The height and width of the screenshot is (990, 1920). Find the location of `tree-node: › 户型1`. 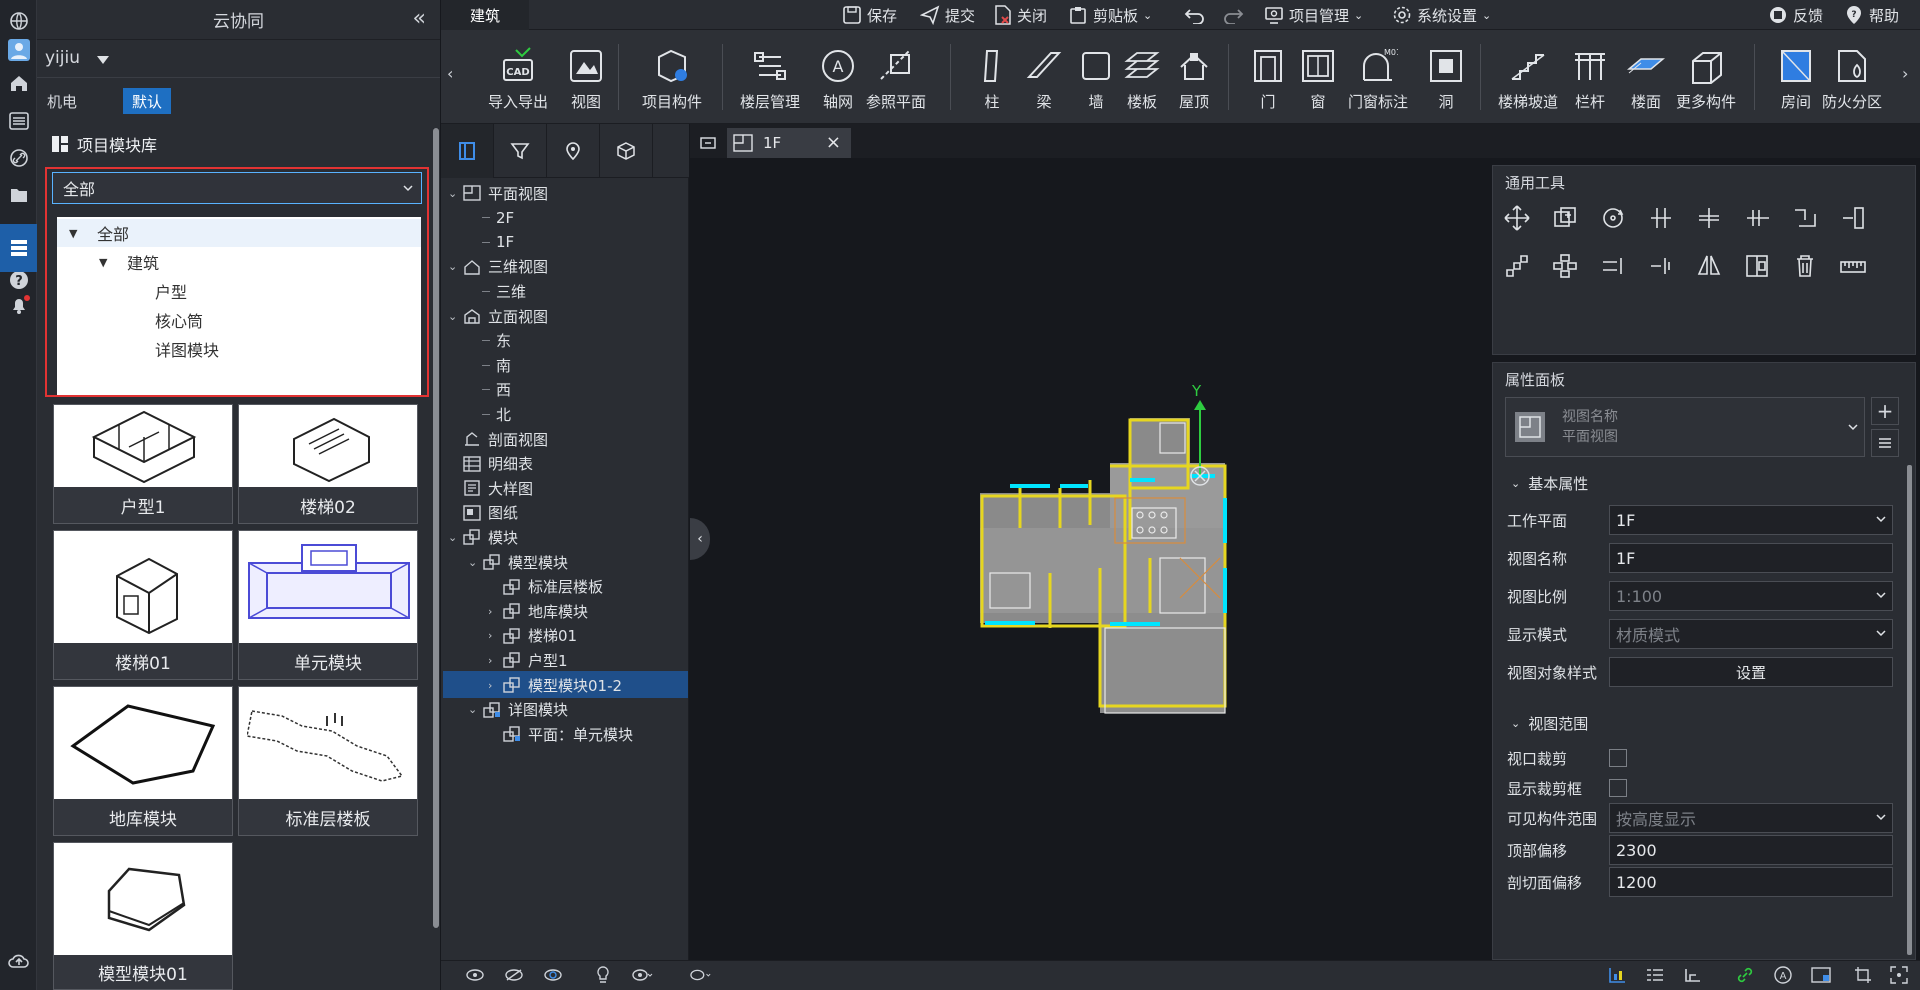

tree-node: › 户型1 is located at coordinates (528, 660).